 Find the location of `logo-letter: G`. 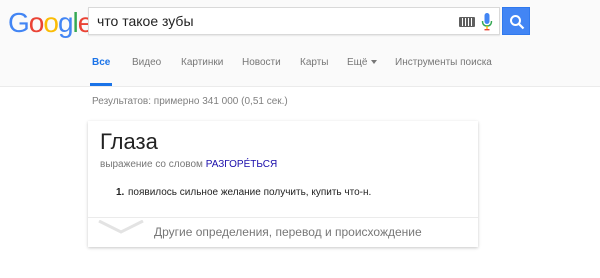

logo-letter: G is located at coordinates (19, 22).